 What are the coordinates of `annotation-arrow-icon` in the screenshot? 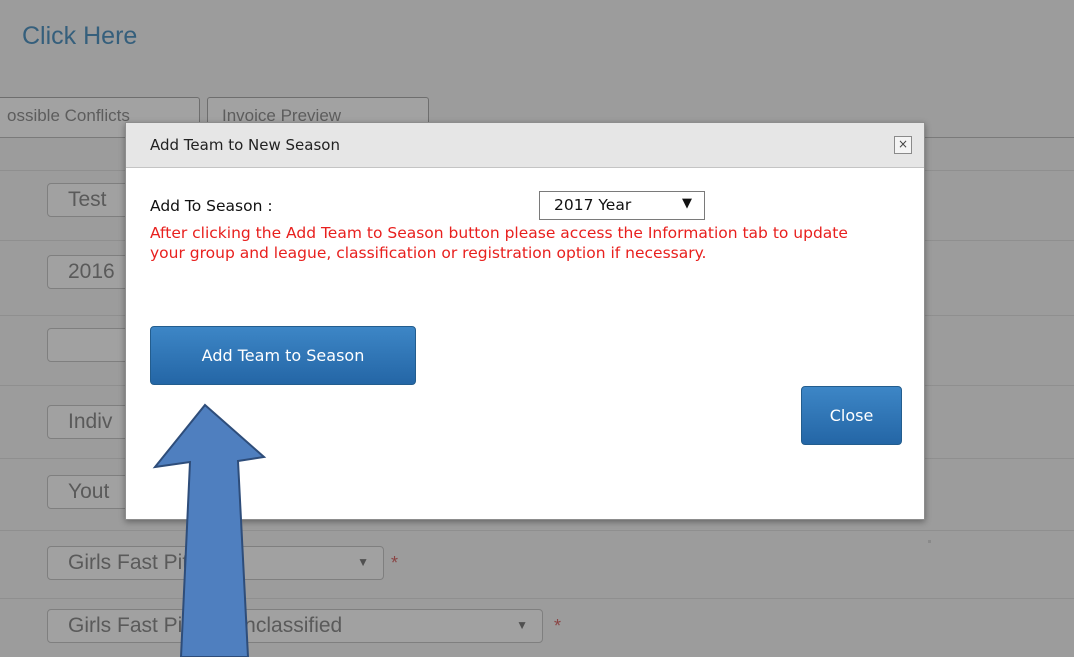 It's located at (209, 530).